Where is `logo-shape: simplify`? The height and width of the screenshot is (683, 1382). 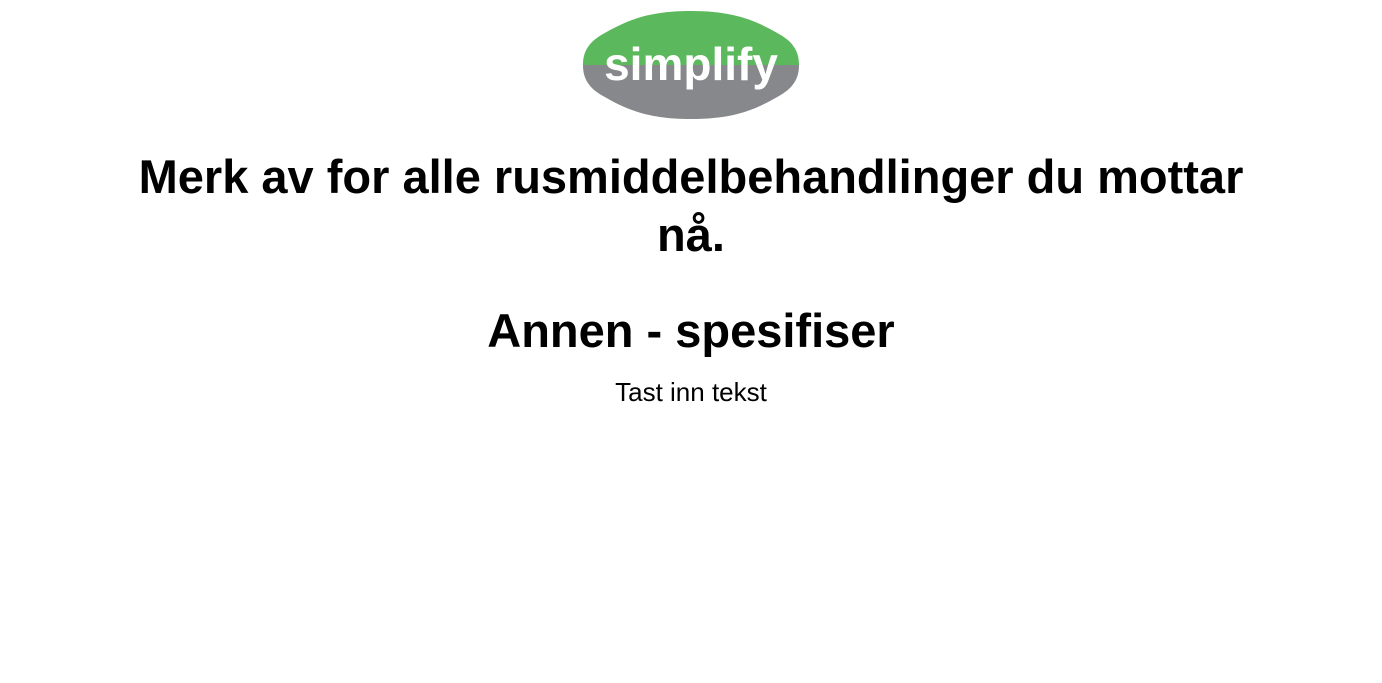
logo-shape: simplify is located at coordinates (691, 65).